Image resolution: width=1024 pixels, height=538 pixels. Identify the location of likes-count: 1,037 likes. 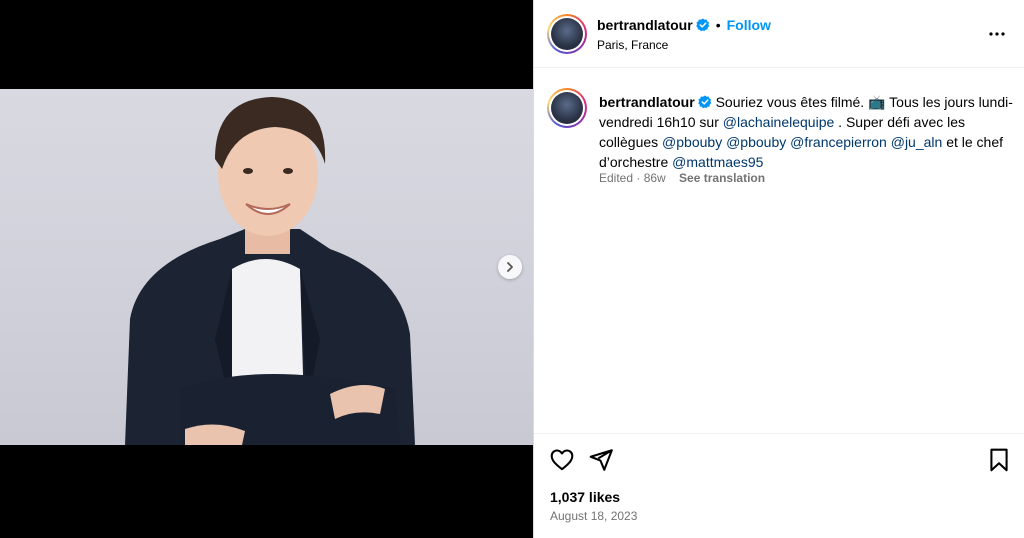
(585, 497).